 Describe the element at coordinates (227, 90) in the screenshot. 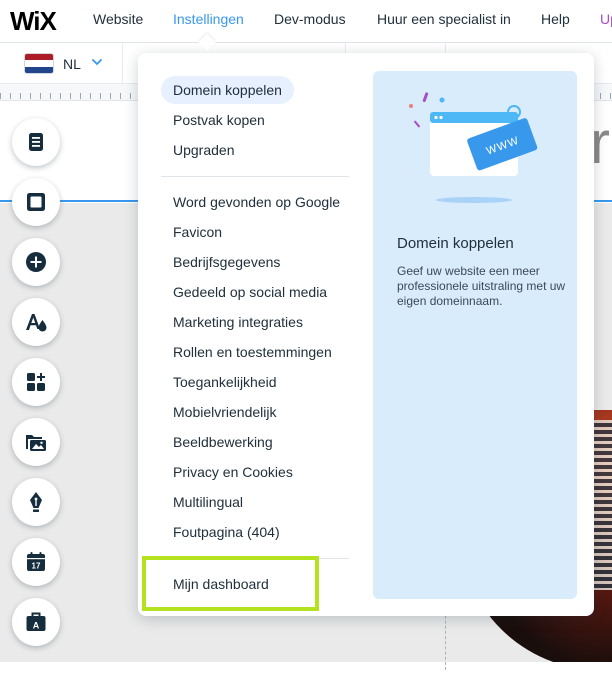

I see `menu-domein-koppelen: Domein koppelen` at that location.